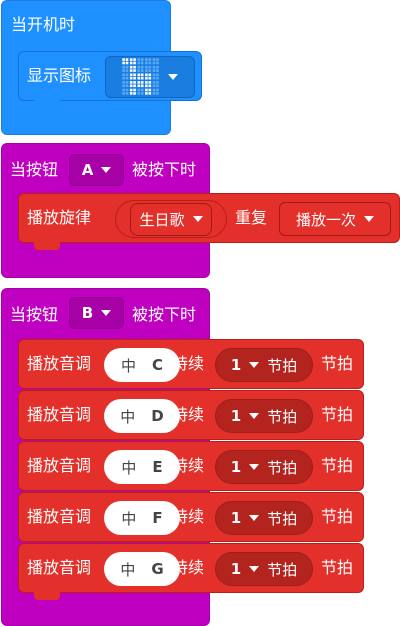  I want to click on pitch-field: 中 C, so click(142, 365).